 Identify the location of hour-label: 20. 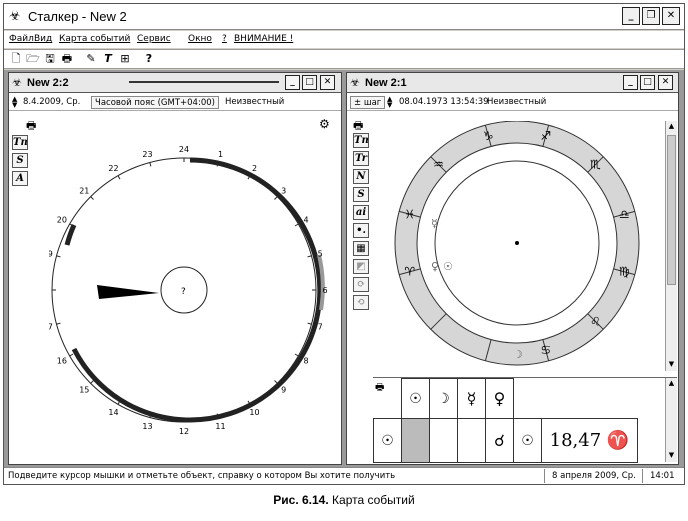
(62, 220).